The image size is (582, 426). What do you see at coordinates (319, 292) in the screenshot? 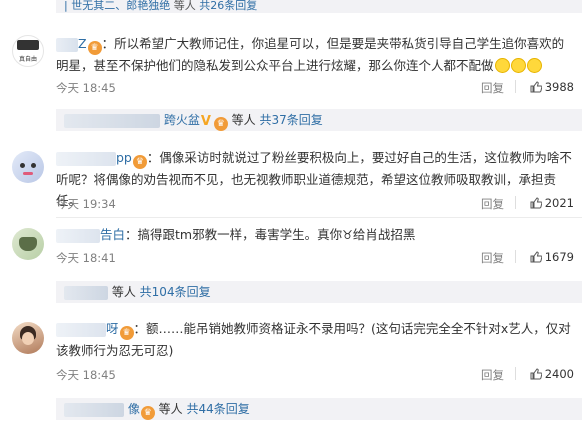
I see `sub-replies-bar: 等人 共104条回复` at bounding box center [319, 292].